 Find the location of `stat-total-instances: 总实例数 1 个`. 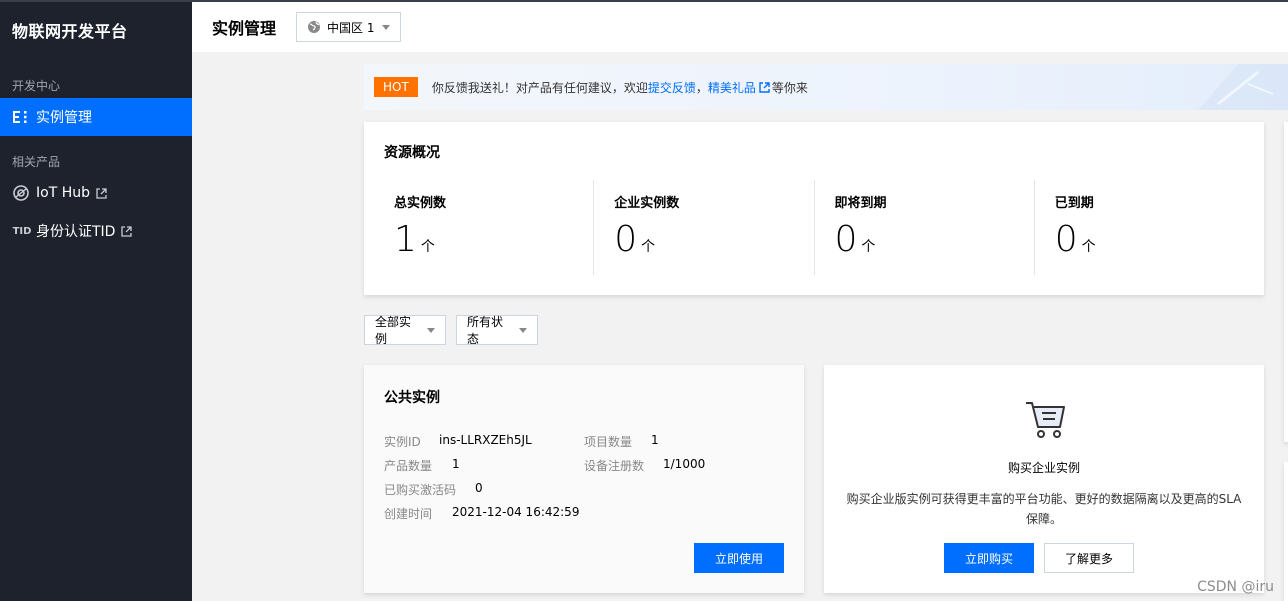

stat-total-instances: 总实例数 1 个 is located at coordinates (484, 227).